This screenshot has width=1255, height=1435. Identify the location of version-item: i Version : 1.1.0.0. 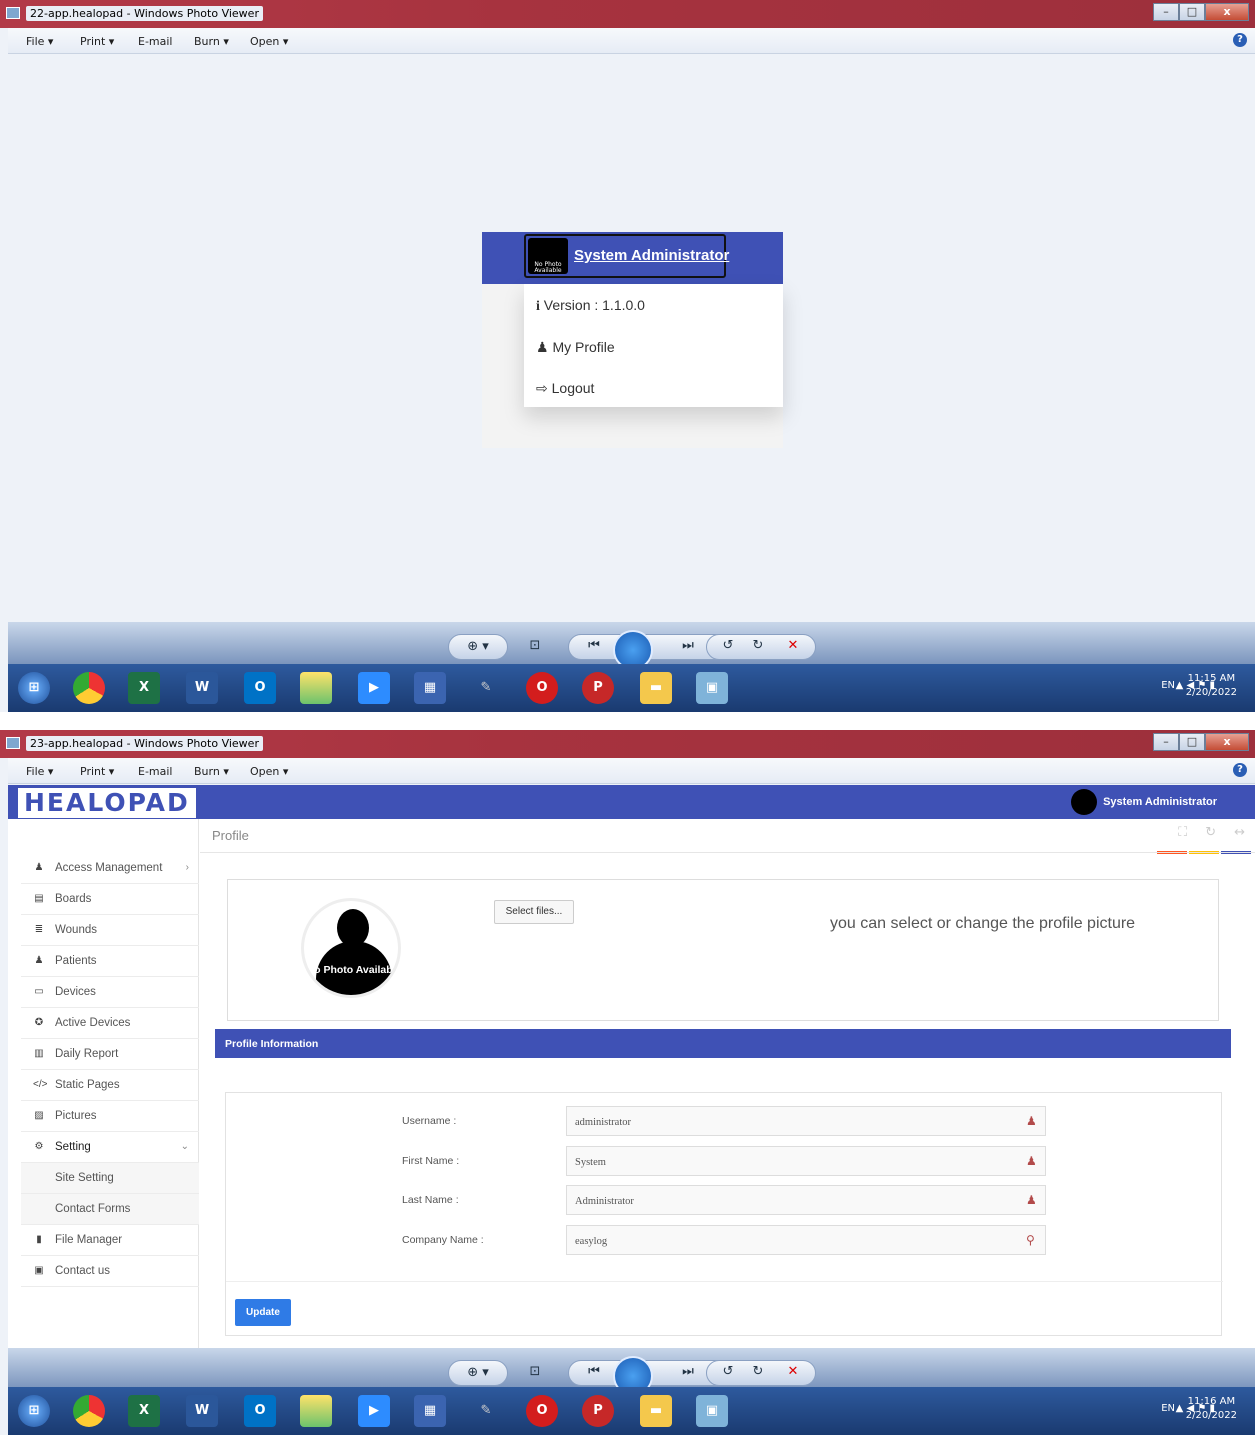
(590, 306).